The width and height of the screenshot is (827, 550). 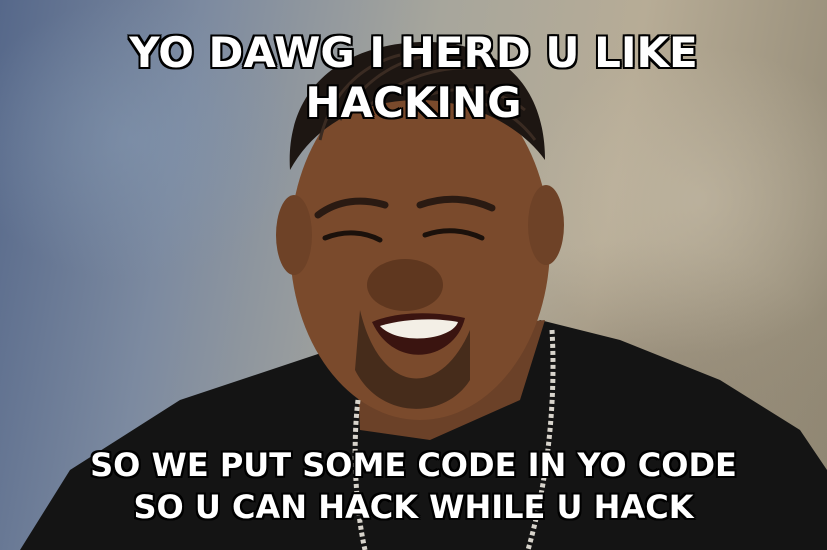 I want to click on bottom-caption-line-1: SO WE PUT SOME CODE IN YO CODE, so click(x=413, y=465).